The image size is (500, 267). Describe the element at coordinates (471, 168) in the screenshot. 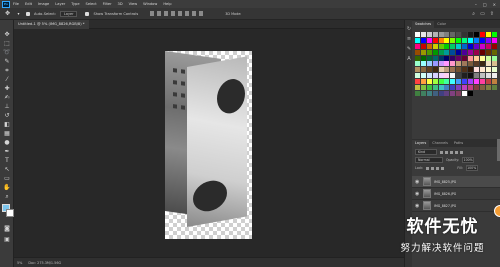

I see `fill-input: 100%` at that location.